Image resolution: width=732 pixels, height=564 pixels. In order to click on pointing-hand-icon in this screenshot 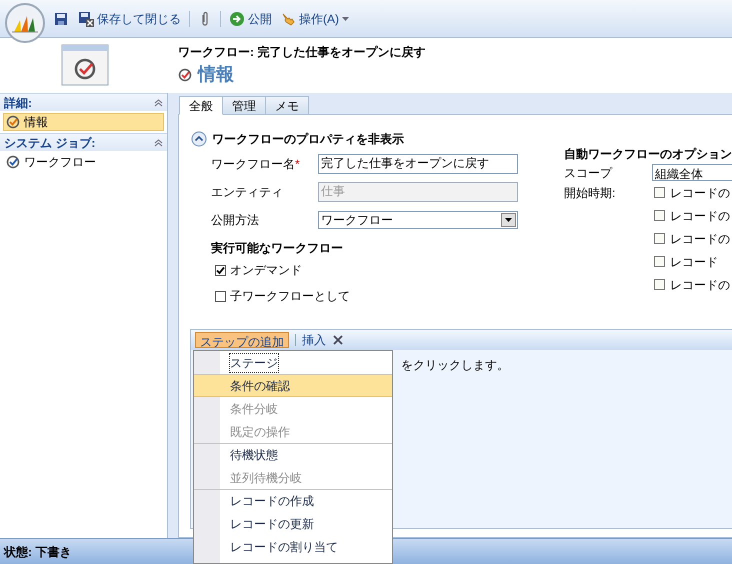, I will do `click(288, 18)`.